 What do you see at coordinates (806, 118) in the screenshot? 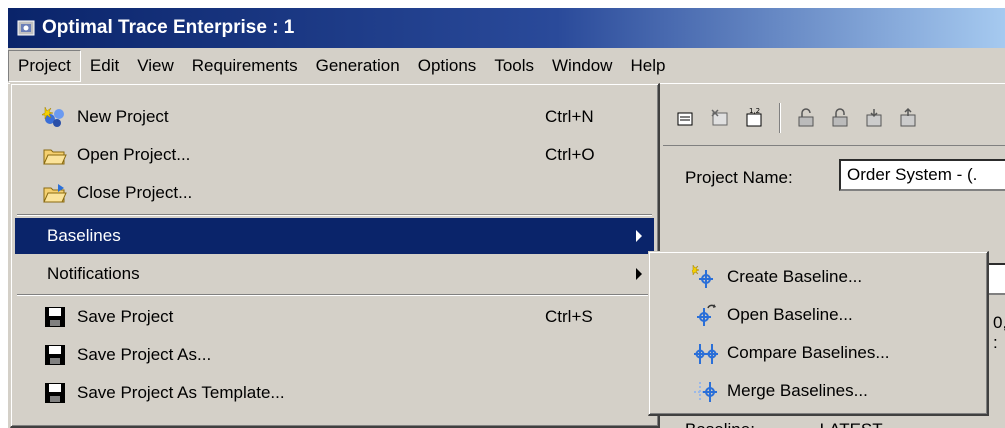
I see `toolbar-lock-icon` at bounding box center [806, 118].